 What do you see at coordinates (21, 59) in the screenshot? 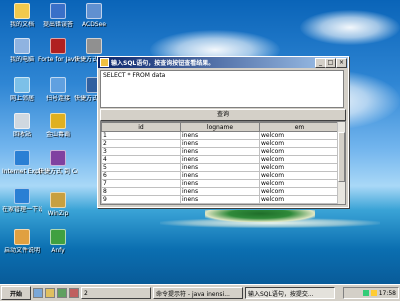
I see `icon-label: 我的电脑` at bounding box center [21, 59].